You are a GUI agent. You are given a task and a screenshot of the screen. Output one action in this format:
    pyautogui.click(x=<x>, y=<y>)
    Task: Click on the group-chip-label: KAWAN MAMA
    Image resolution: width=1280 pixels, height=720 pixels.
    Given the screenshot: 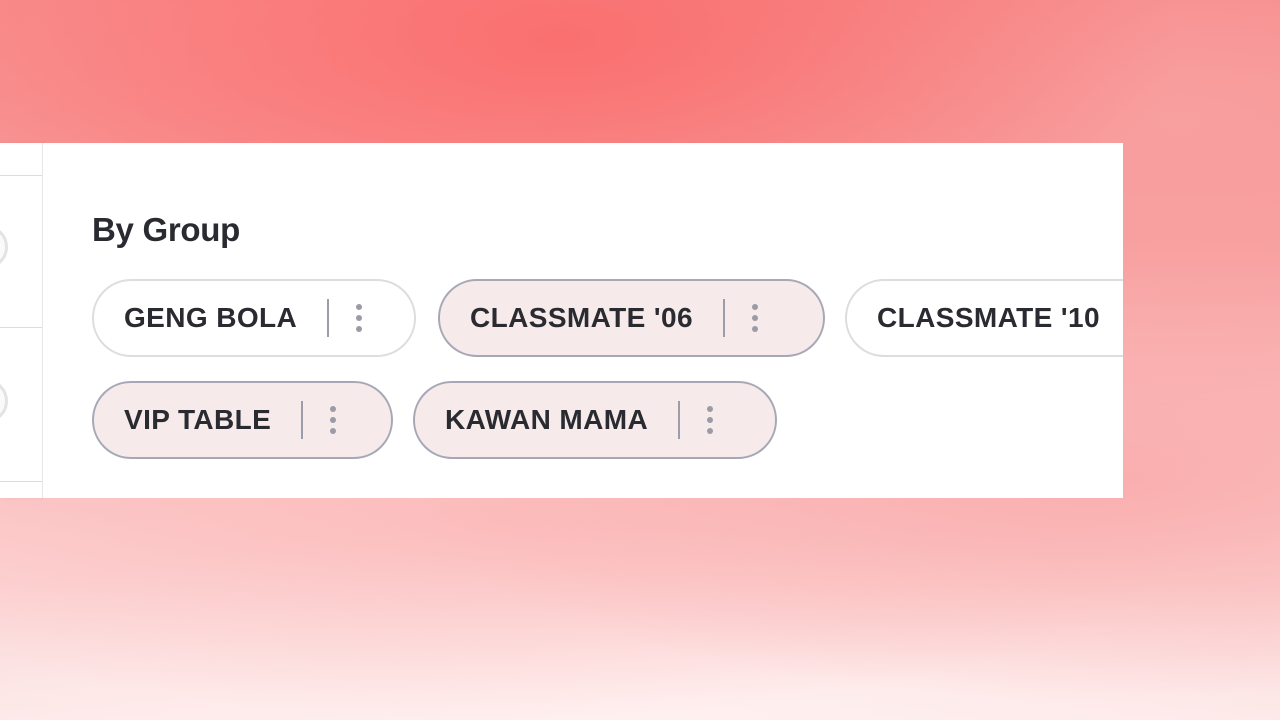 What is the action you would take?
    pyautogui.click(x=547, y=419)
    